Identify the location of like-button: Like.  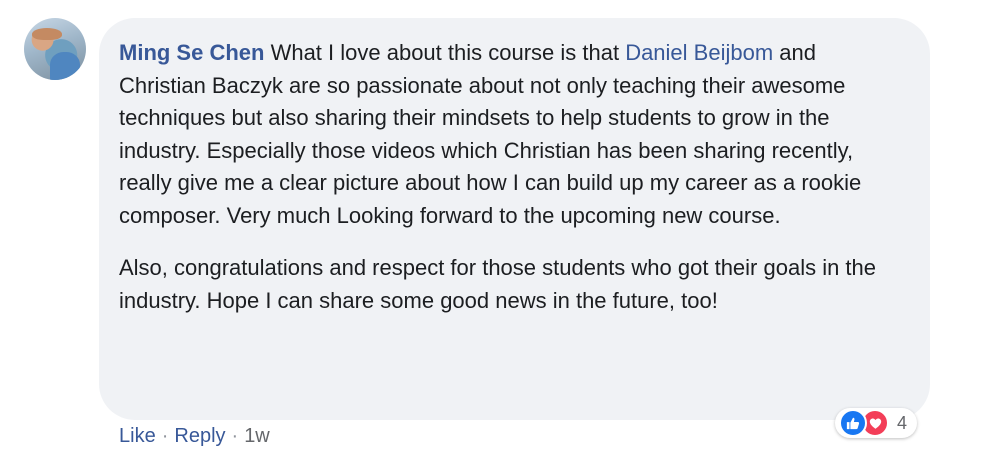
(137, 436).